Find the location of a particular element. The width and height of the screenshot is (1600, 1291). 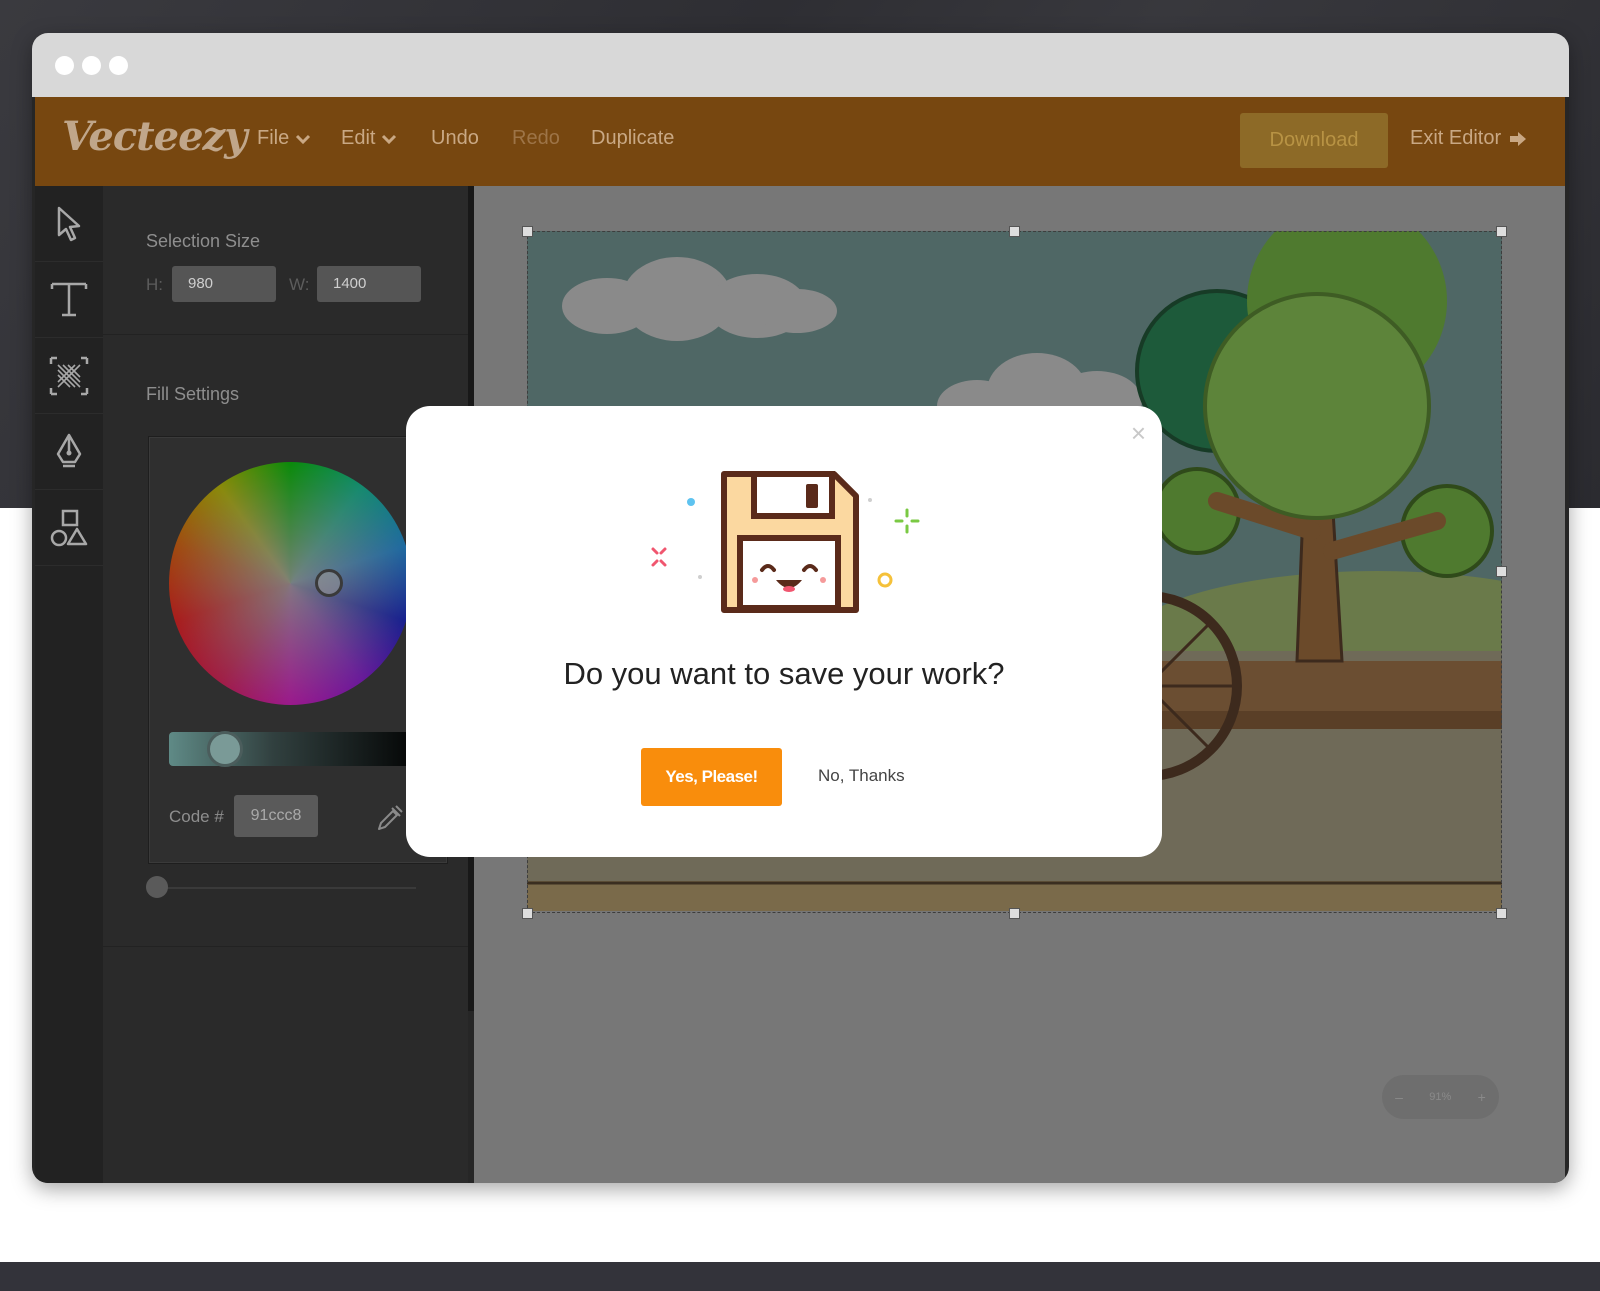

color-wheel-knob is located at coordinates (329, 583).